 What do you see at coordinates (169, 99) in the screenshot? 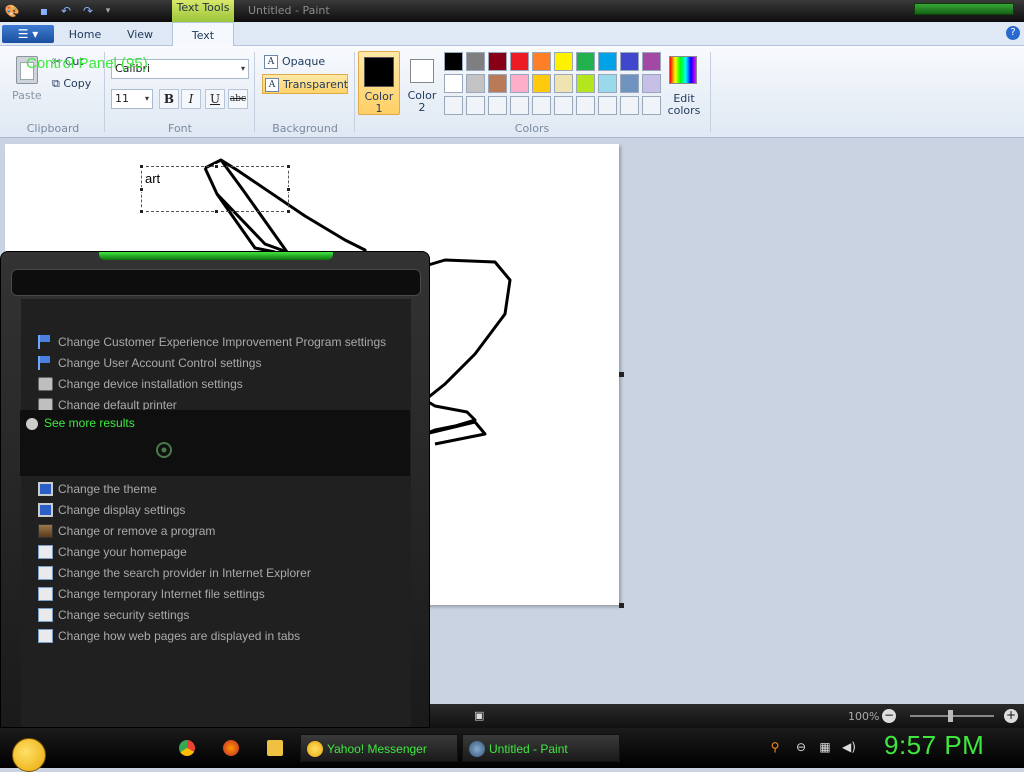
I see `bold-button: B` at bounding box center [169, 99].